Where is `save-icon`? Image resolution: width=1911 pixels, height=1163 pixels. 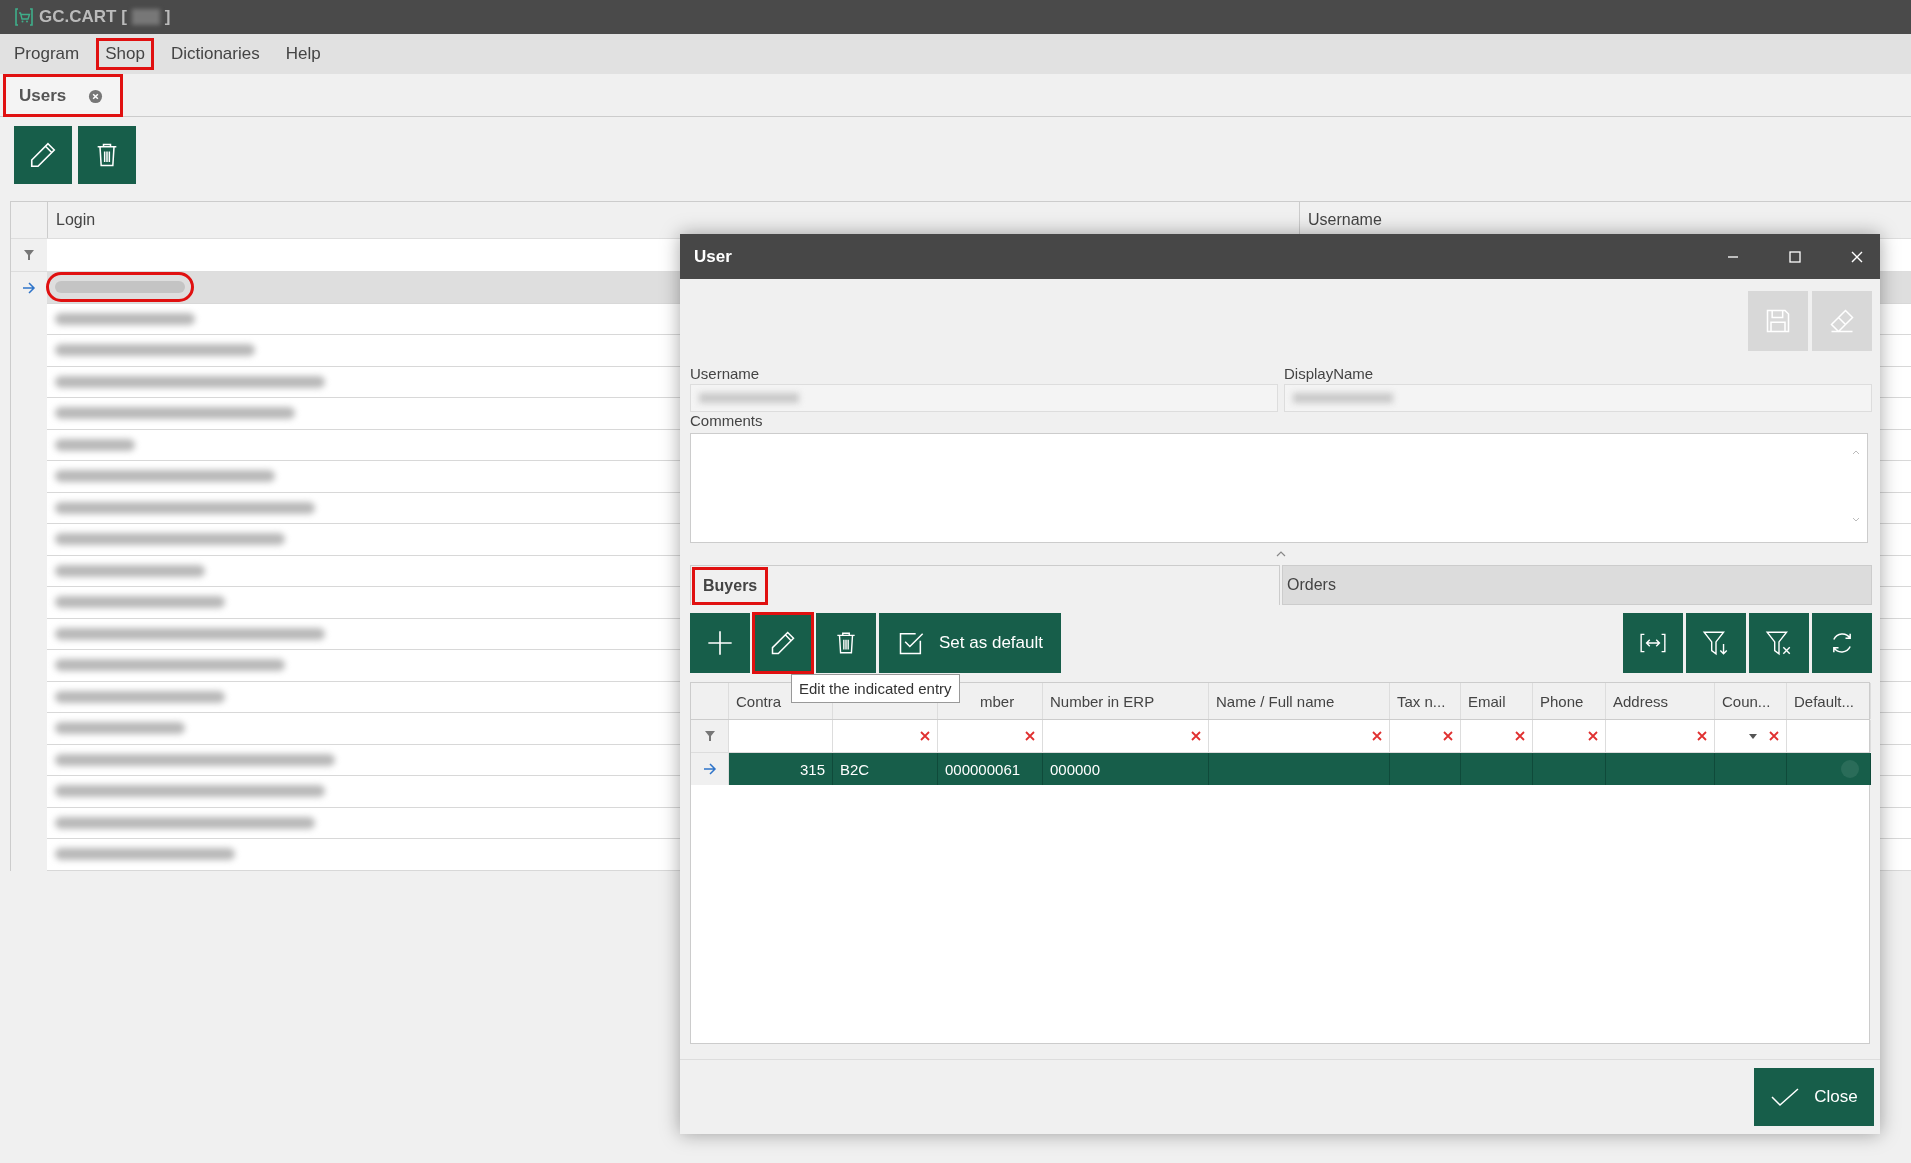 save-icon is located at coordinates (1778, 321).